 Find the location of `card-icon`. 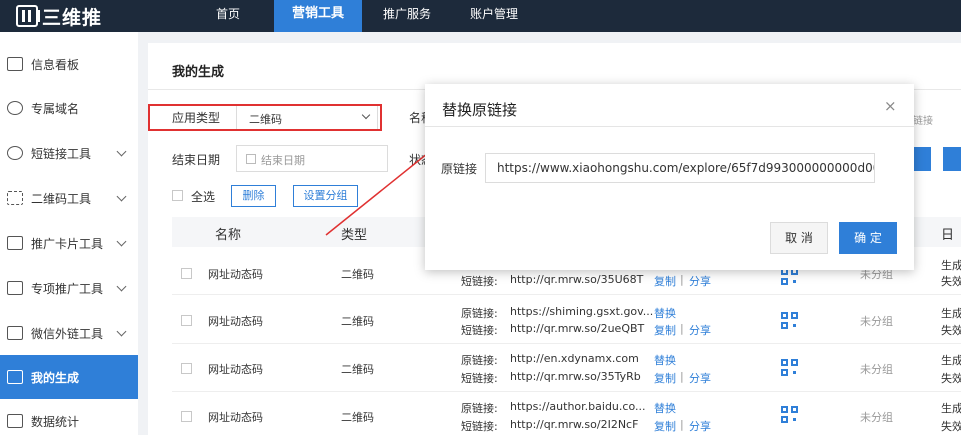

card-icon is located at coordinates (15, 243).